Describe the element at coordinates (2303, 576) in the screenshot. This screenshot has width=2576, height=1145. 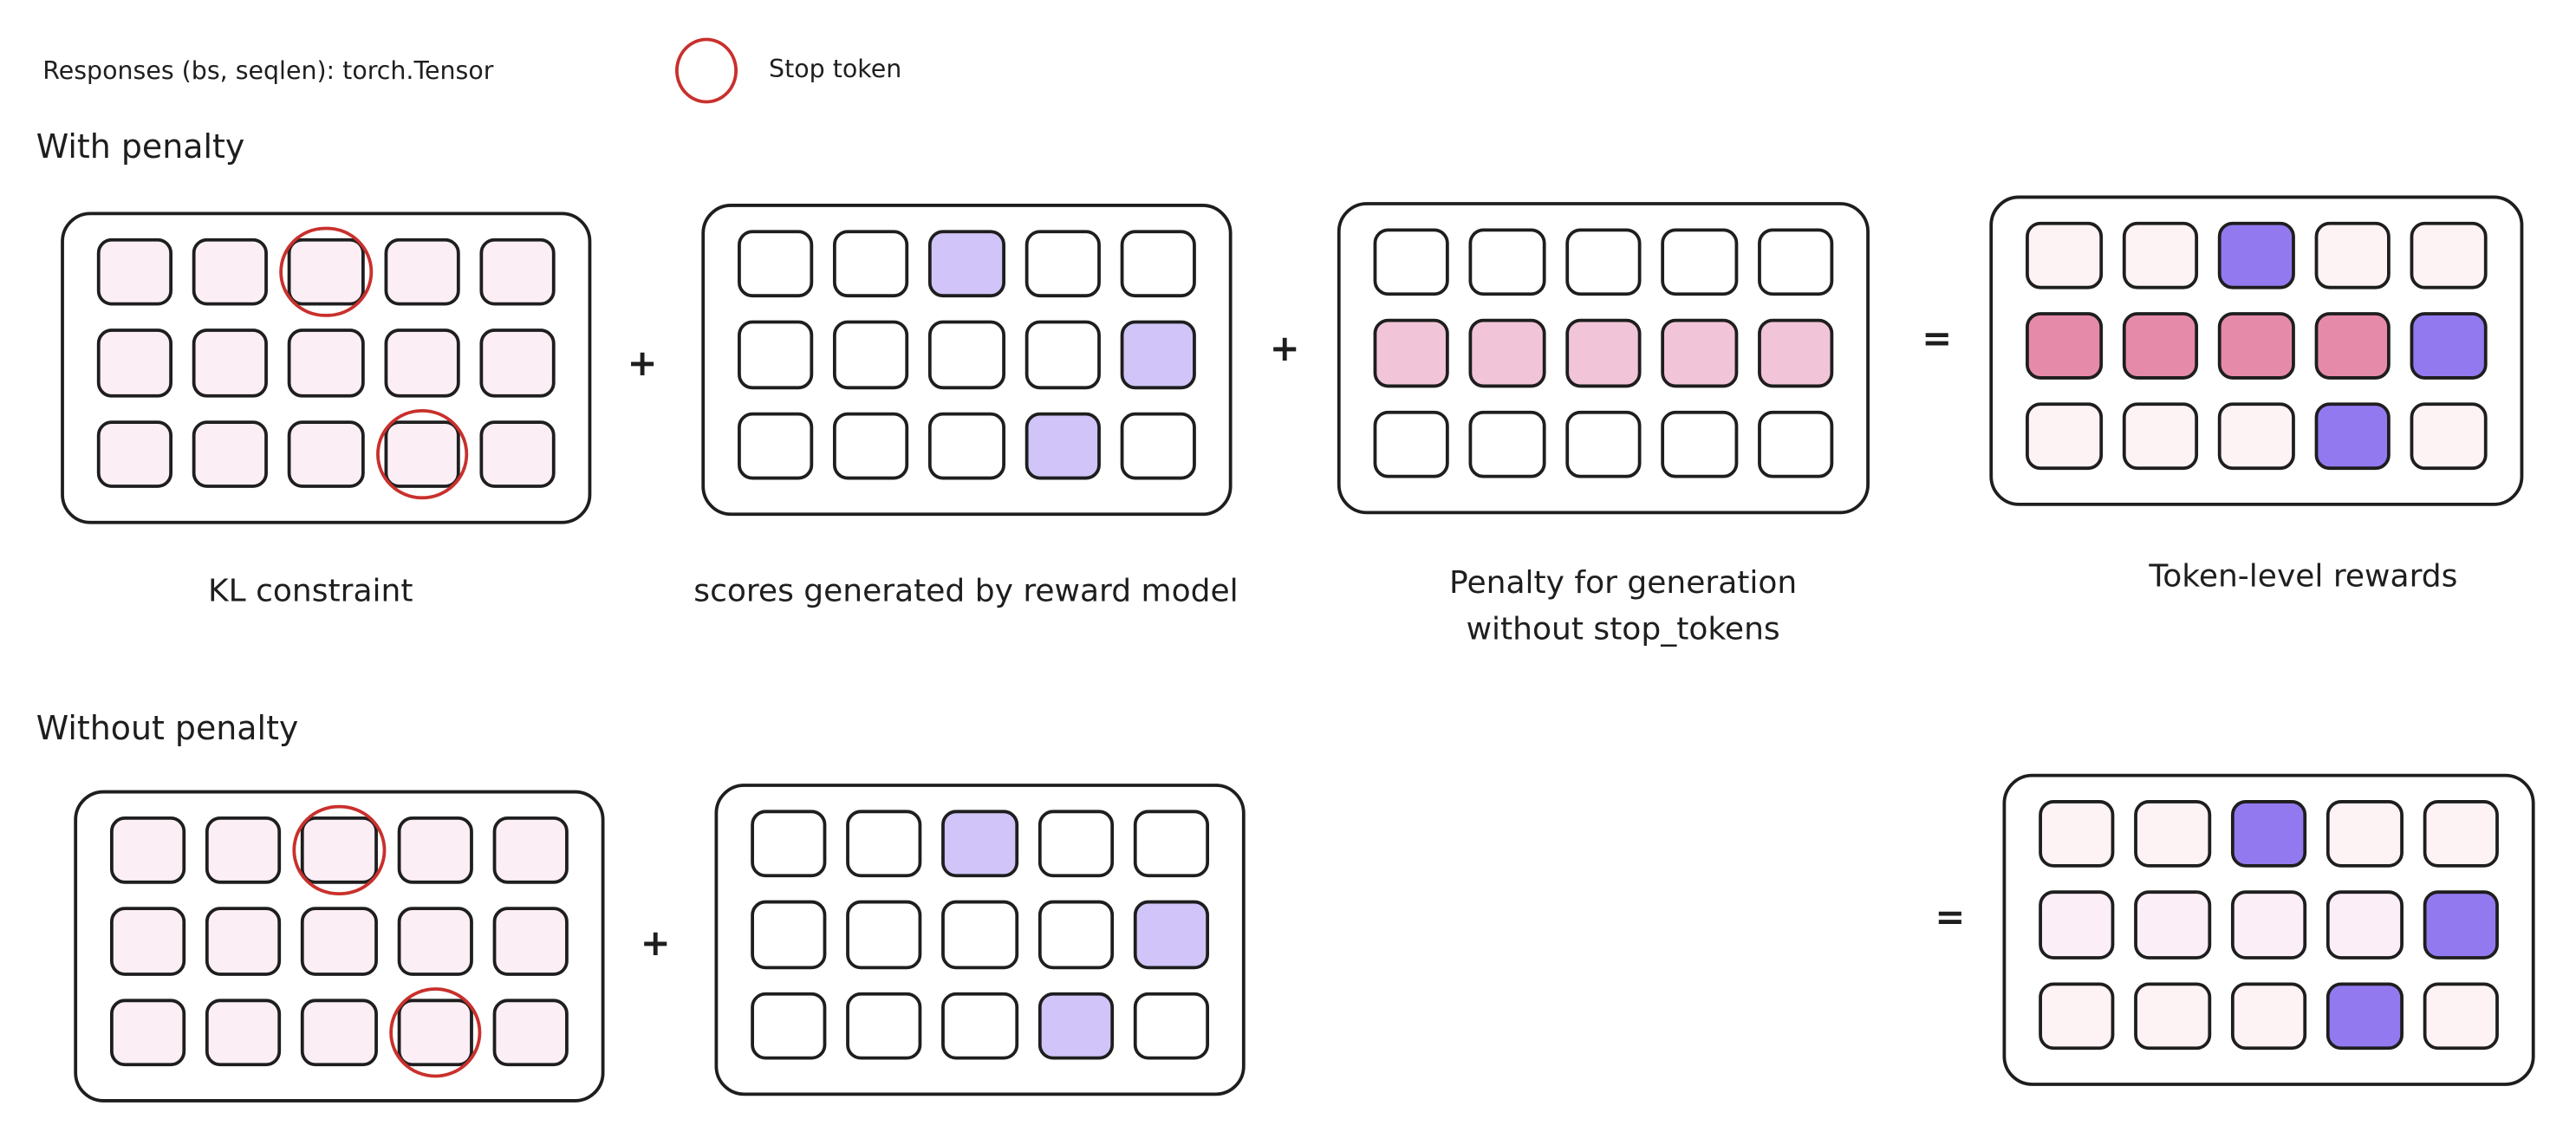
I see `caption-token-level-rewards: Token-level rewards` at that location.